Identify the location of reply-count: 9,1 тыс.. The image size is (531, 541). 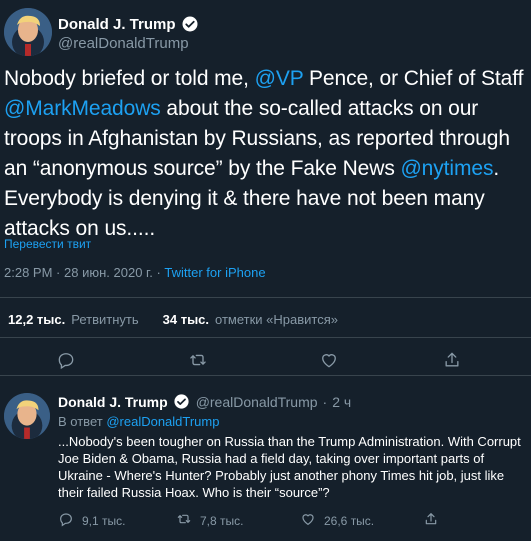
(104, 520).